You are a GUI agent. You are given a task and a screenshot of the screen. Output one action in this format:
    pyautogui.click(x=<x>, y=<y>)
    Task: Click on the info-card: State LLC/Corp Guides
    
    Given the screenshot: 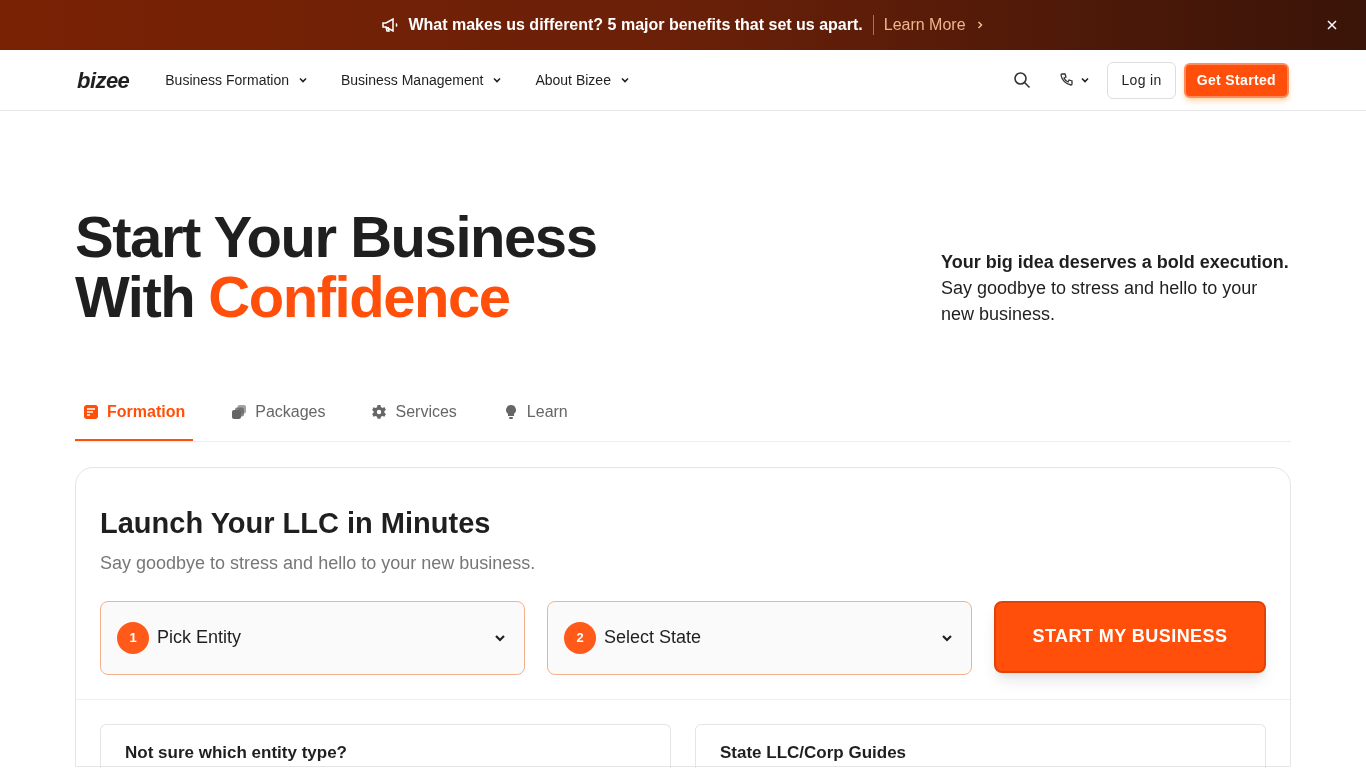 What is the action you would take?
    pyautogui.click(x=980, y=745)
    